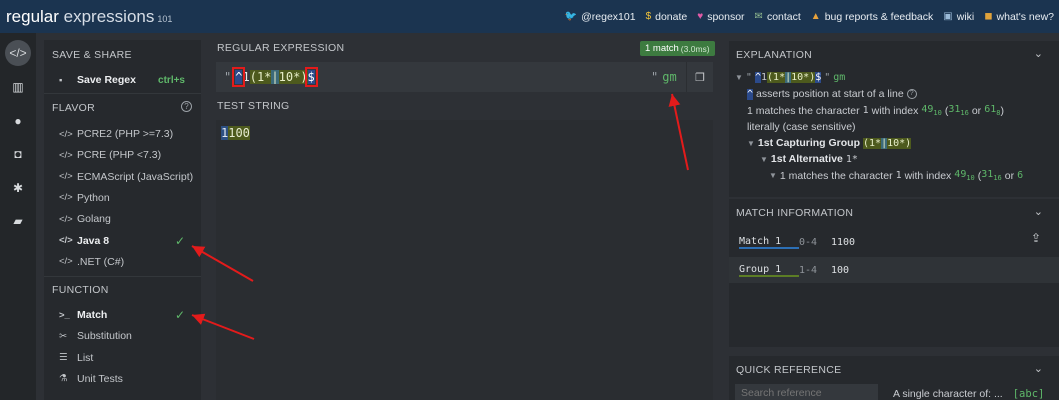  I want to click on function-label: Match, so click(92, 315).